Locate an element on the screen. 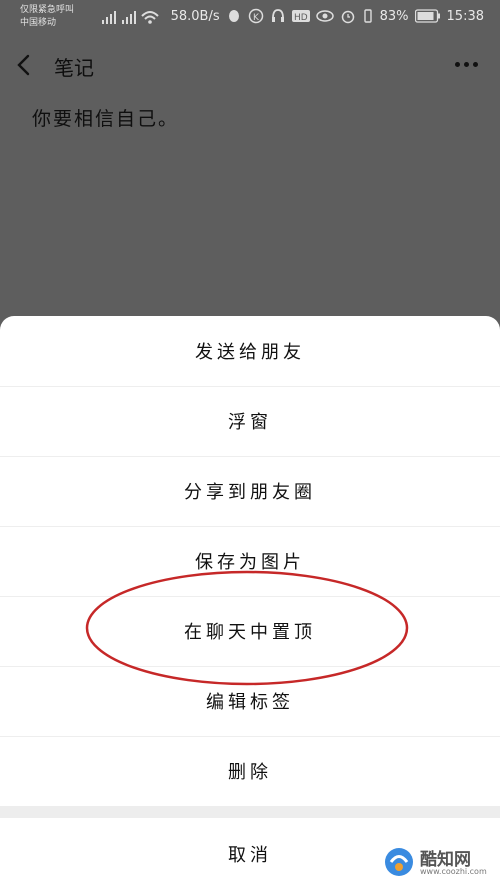 This screenshot has height=889, width=500. vibrate-icon is located at coordinates (367, 16).